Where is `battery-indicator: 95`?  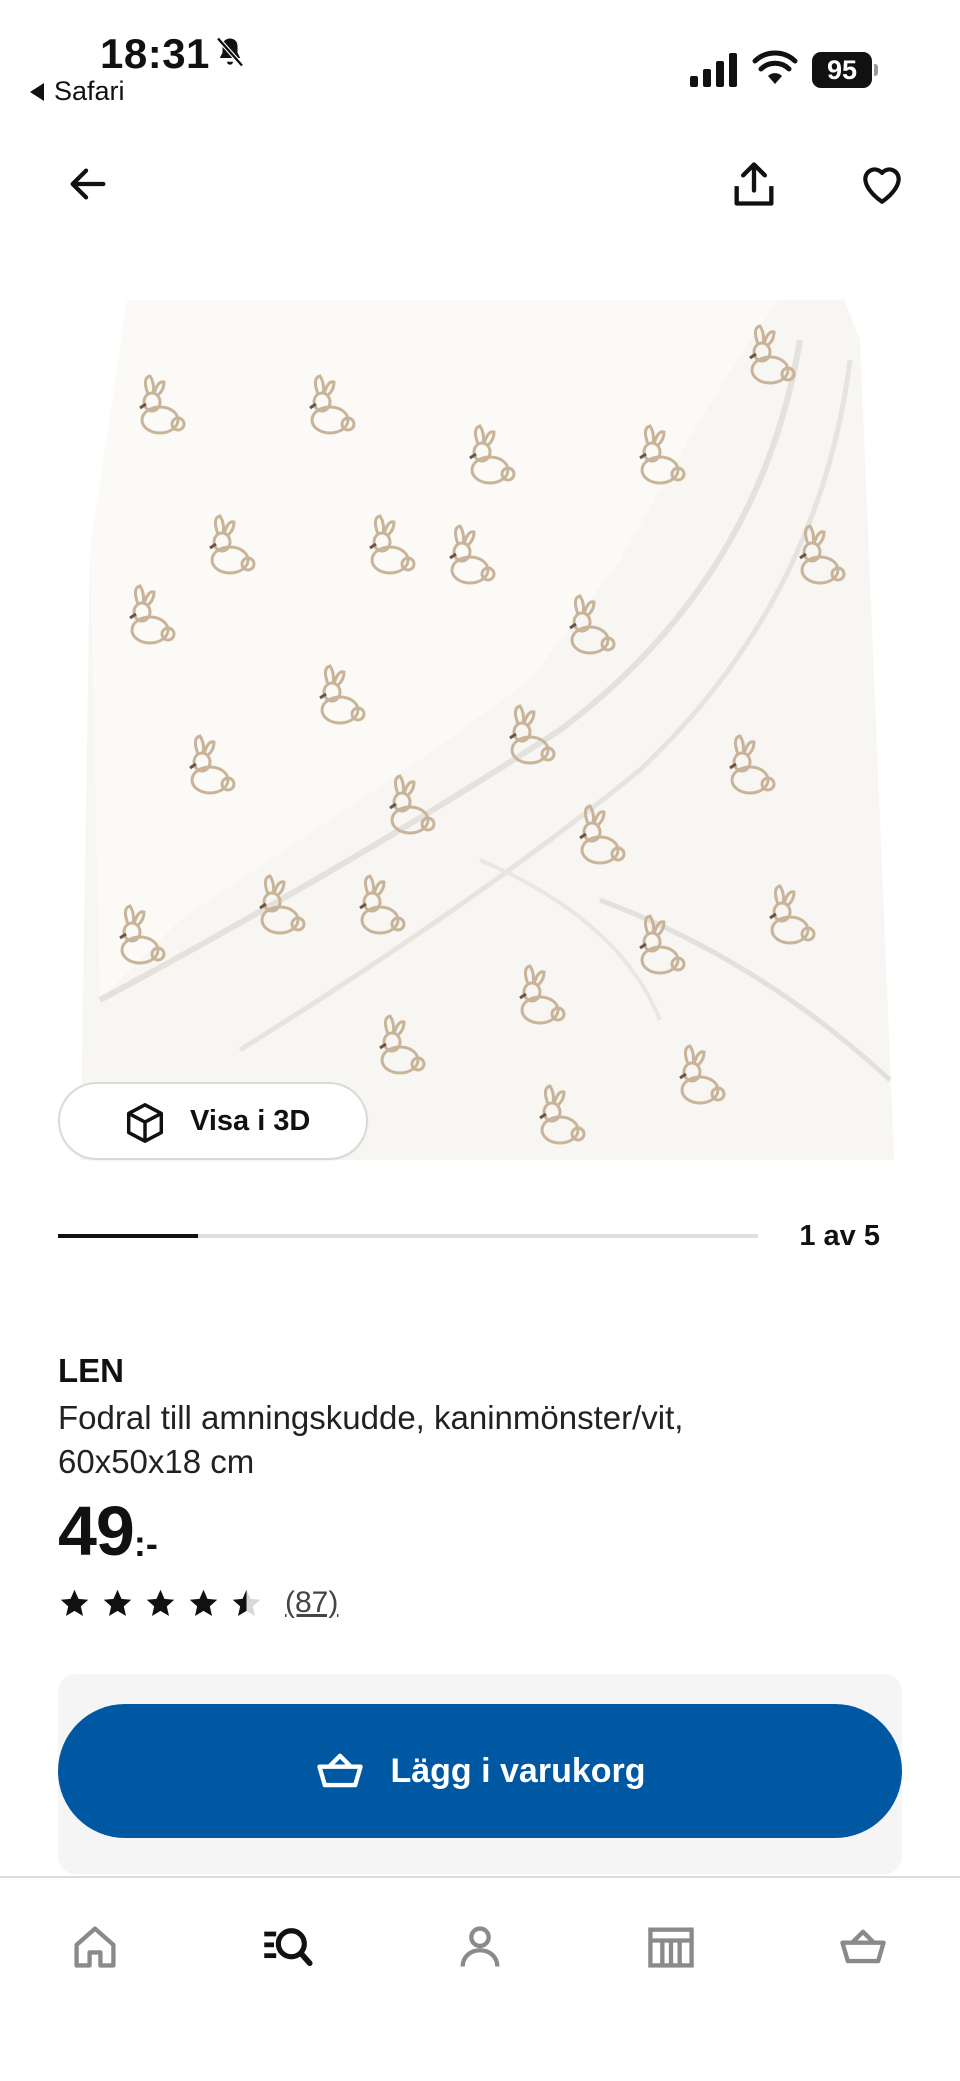
battery-indicator: 95 is located at coordinates (845, 70).